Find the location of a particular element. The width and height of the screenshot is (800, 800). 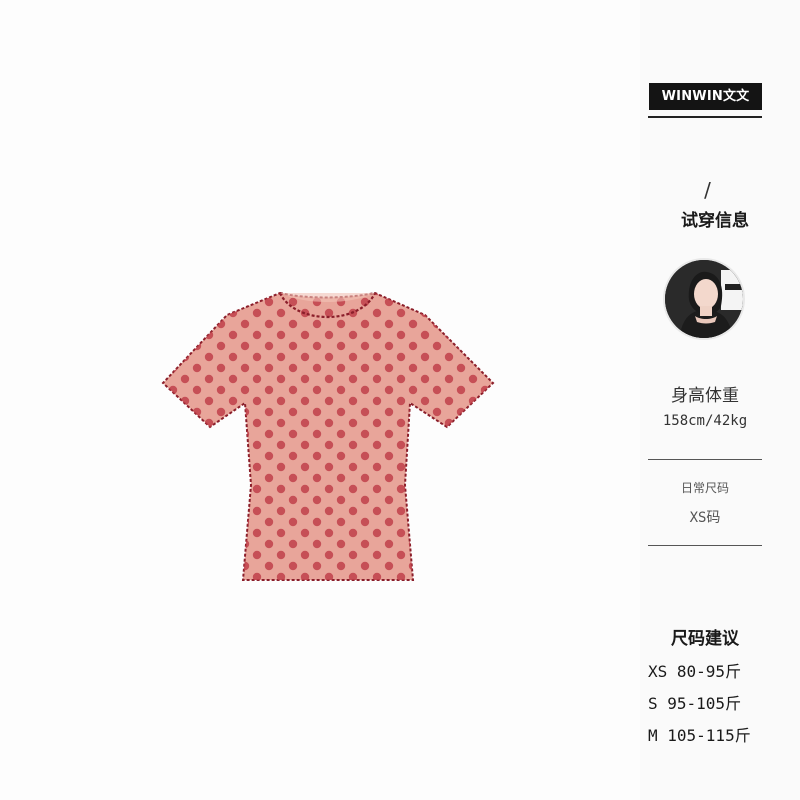

tryon-section-title: 试穿信息 is located at coordinates (715, 221).